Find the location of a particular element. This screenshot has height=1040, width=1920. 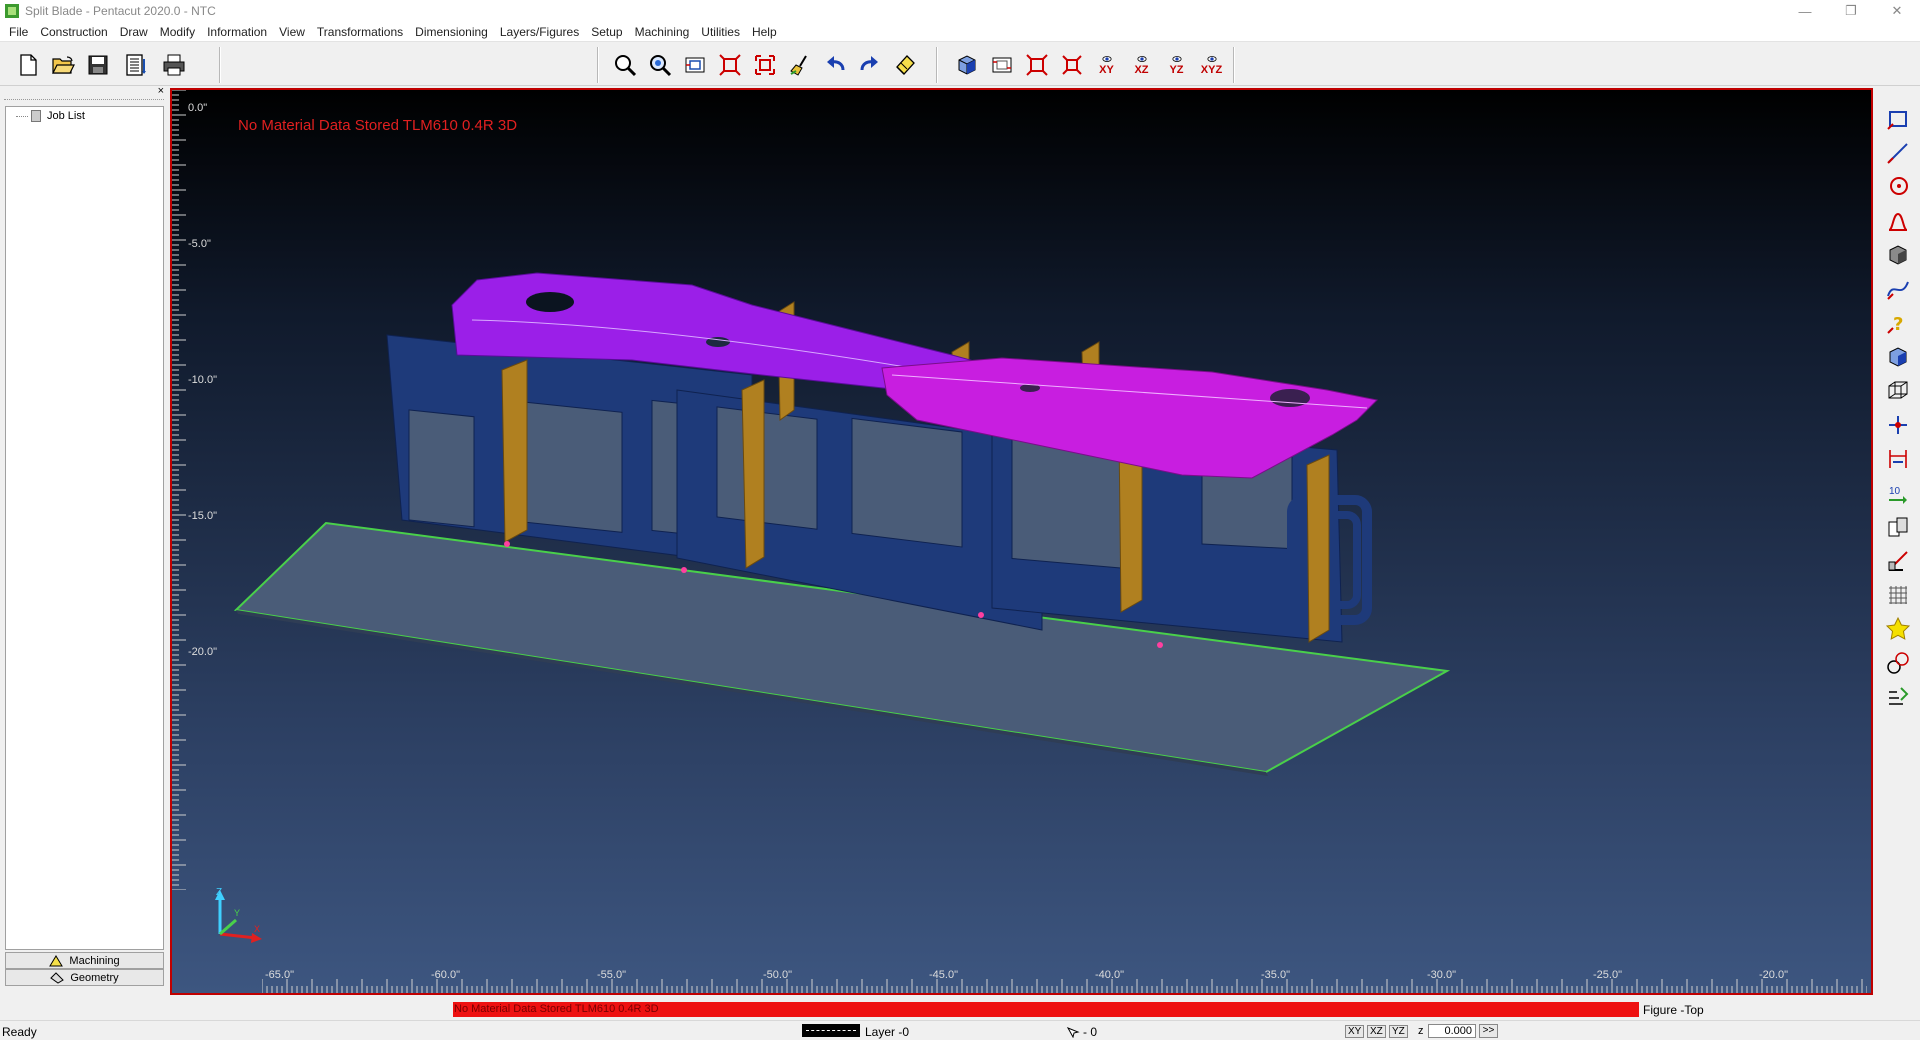

print-button is located at coordinates (173, 65).